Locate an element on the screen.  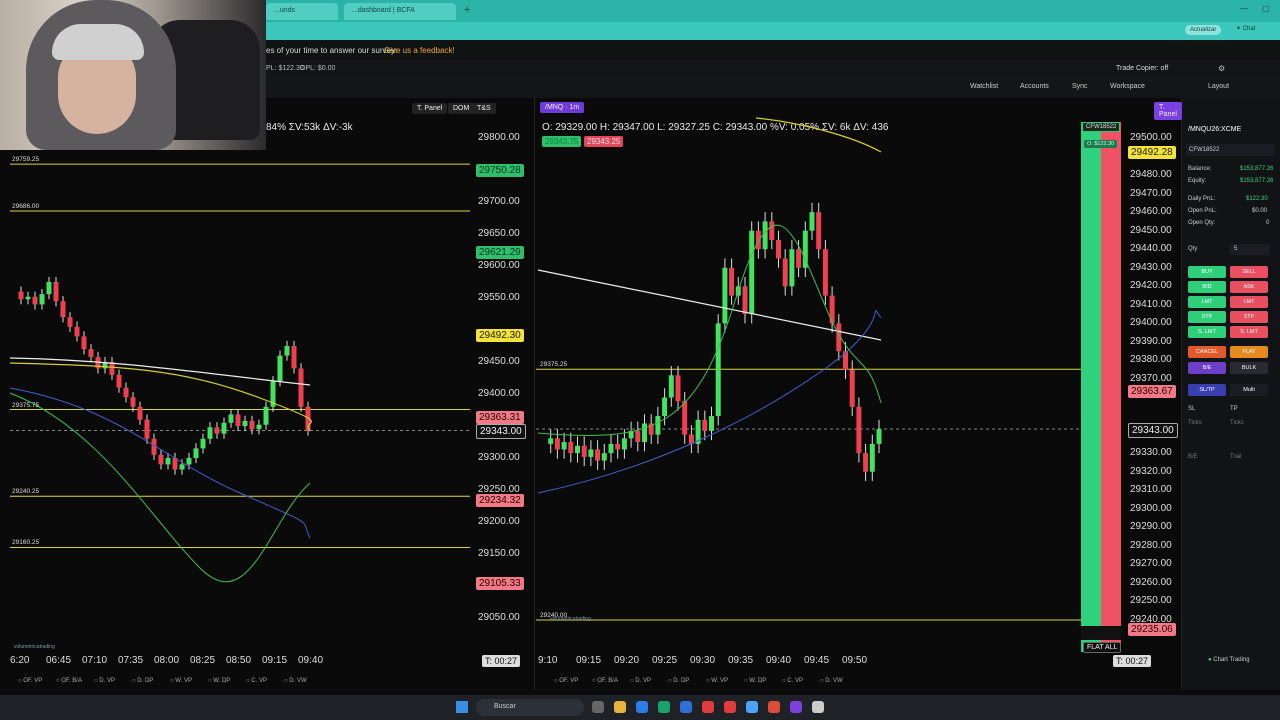
sell-ladder-bar is located at coordinates (1111, 387).